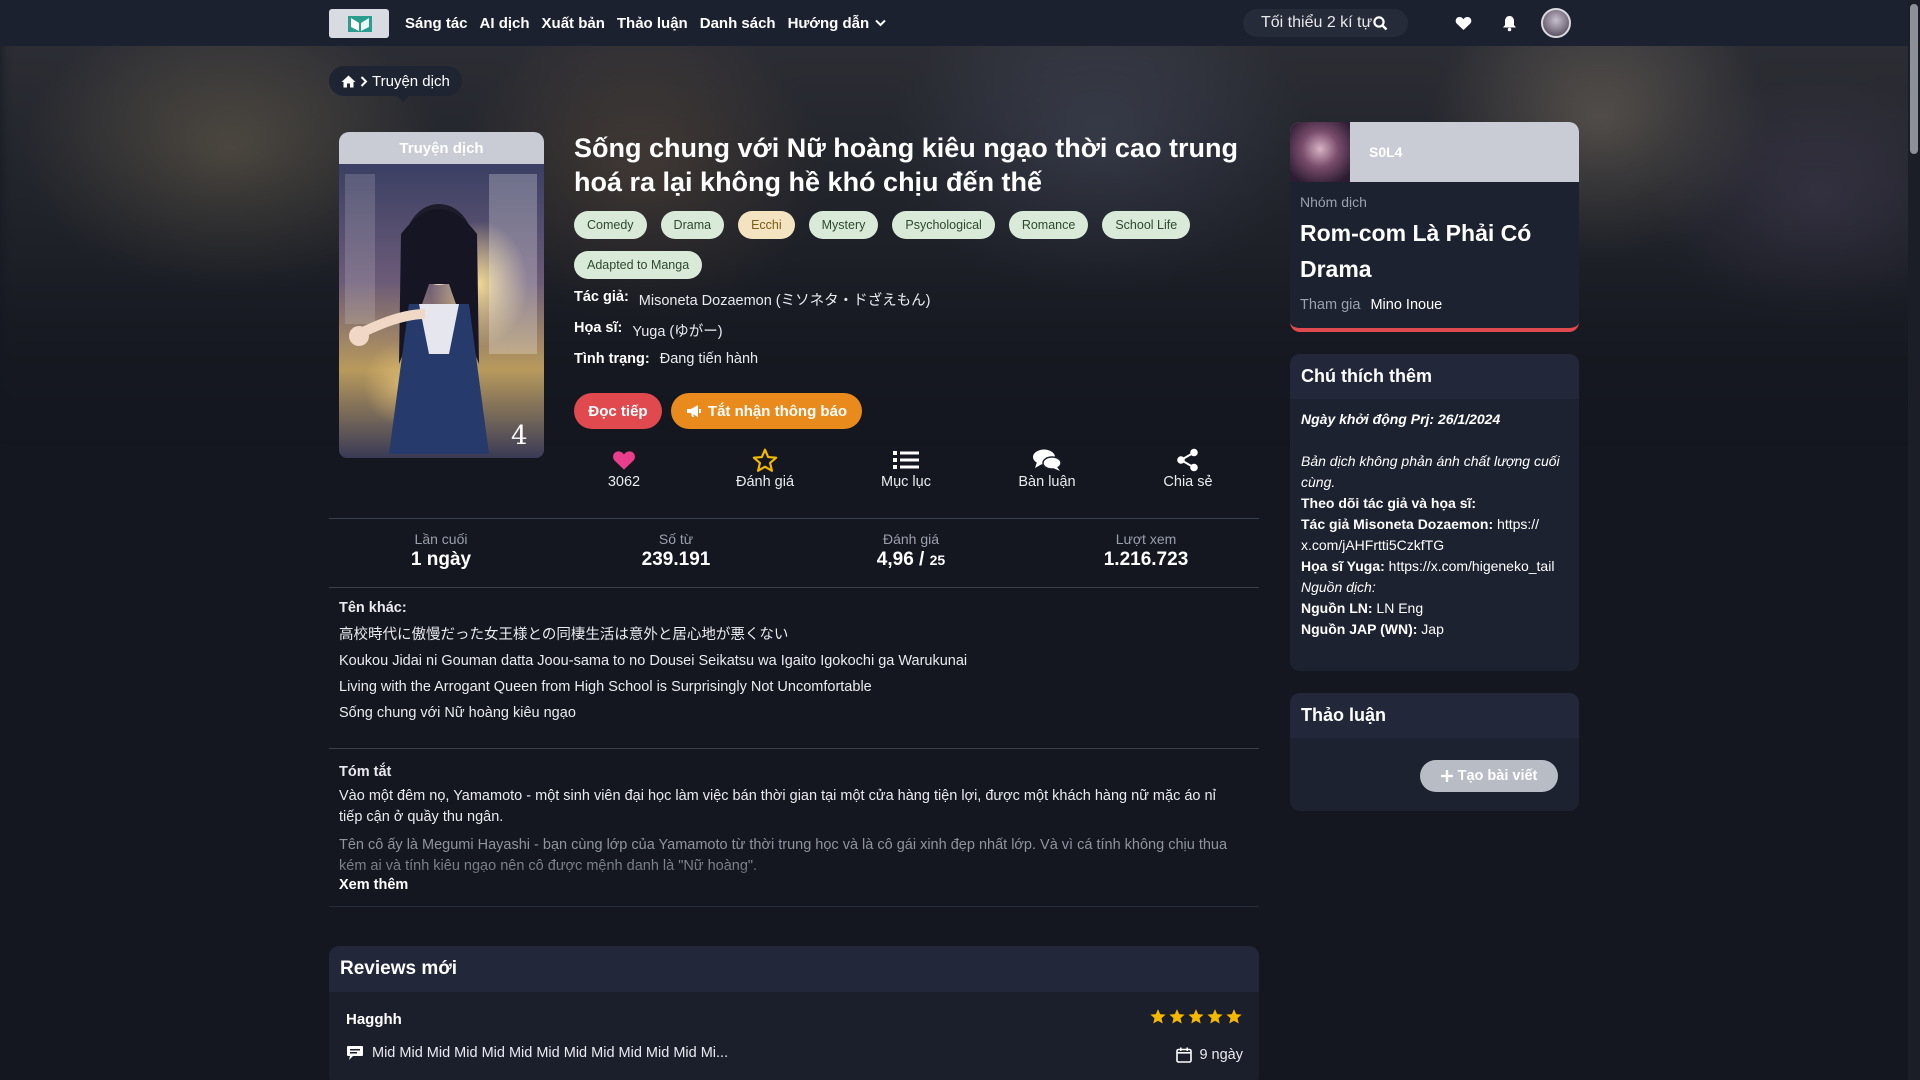 The height and width of the screenshot is (1080, 1920). I want to click on search-icon, so click(1380, 23).